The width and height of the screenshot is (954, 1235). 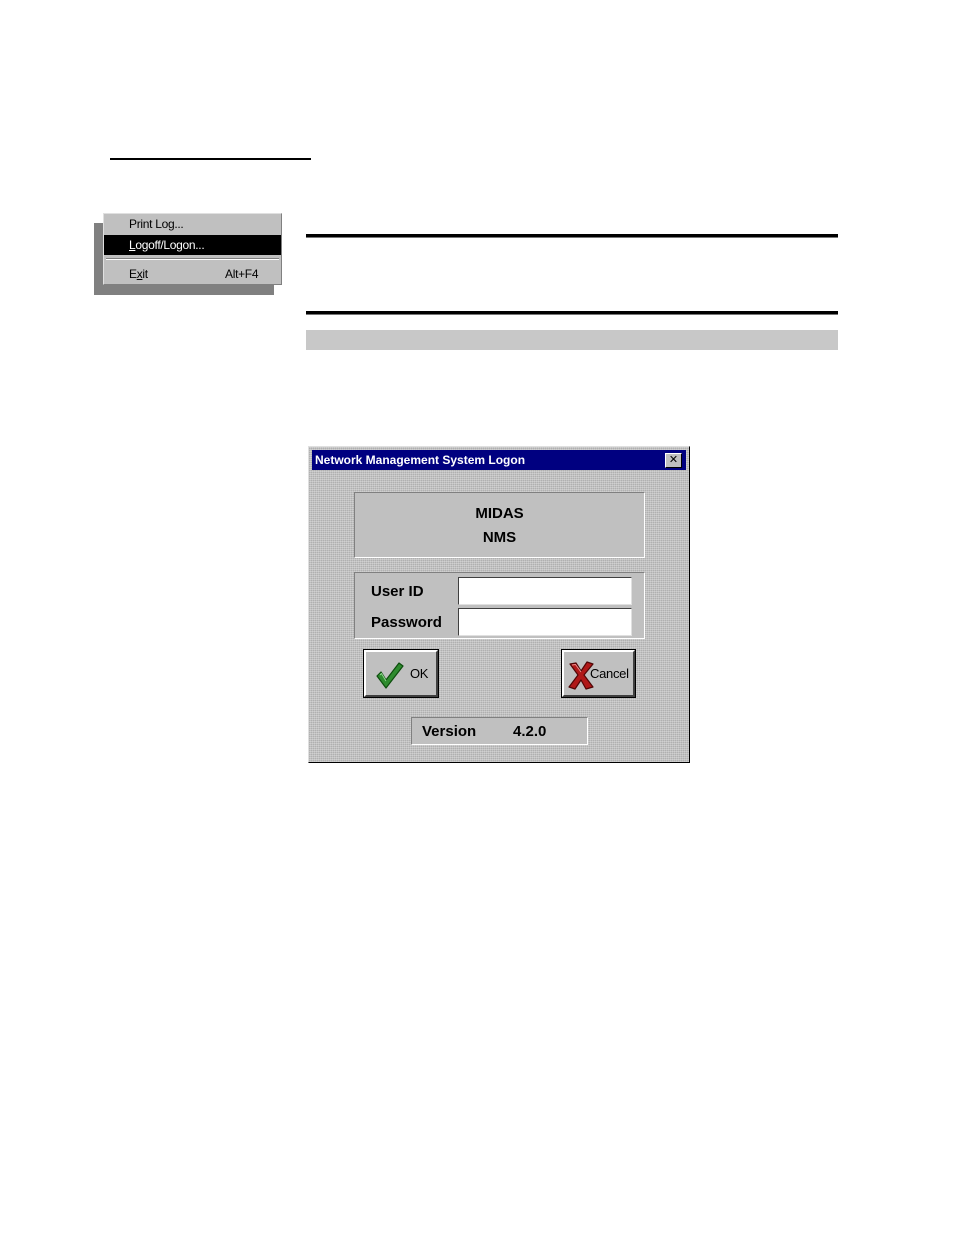 What do you see at coordinates (499, 731) in the screenshot?
I see `version-panel: Version 4.2.0` at bounding box center [499, 731].